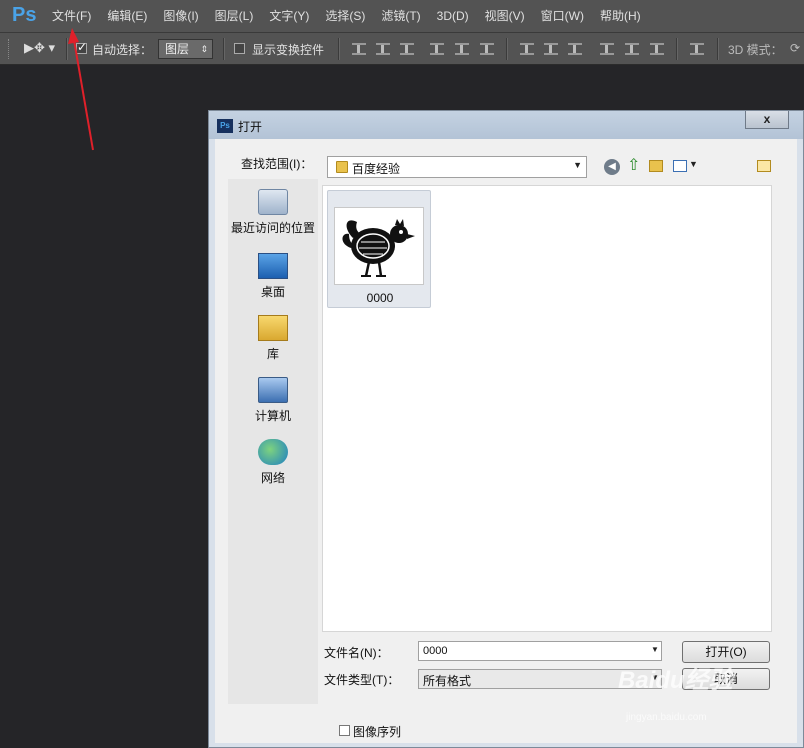  Describe the element at coordinates (250, 127) in the screenshot. I see `dialog-title: 打开` at that location.